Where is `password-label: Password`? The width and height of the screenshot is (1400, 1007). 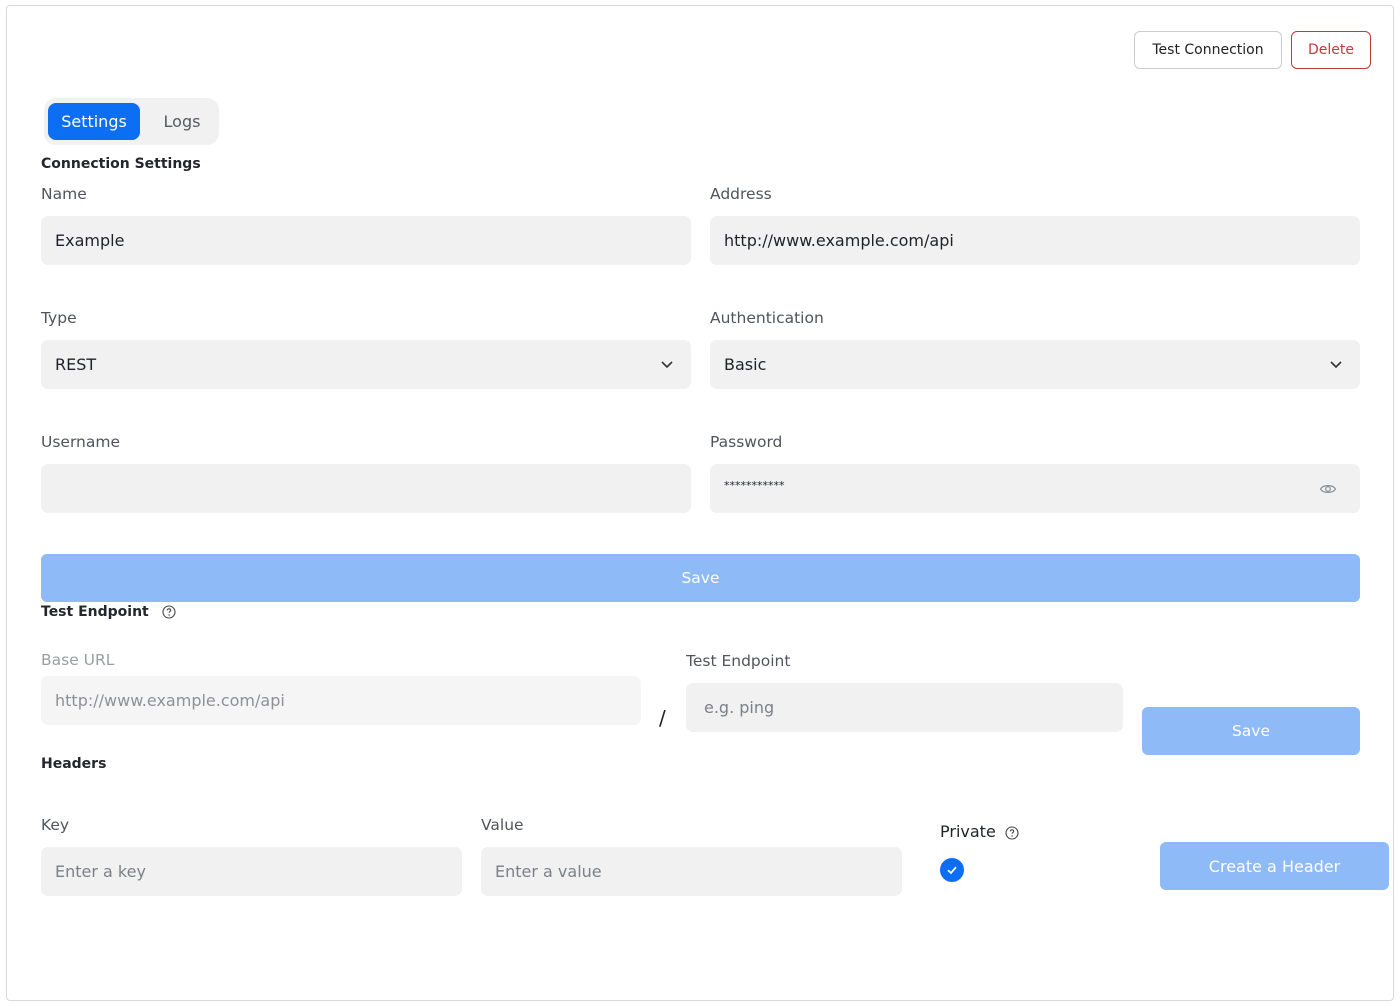
password-label: Password is located at coordinates (746, 442).